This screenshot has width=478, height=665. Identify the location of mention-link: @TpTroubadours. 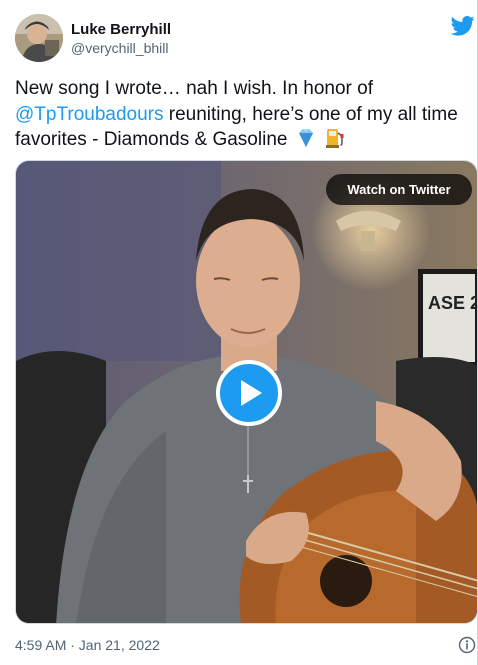
(89, 114).